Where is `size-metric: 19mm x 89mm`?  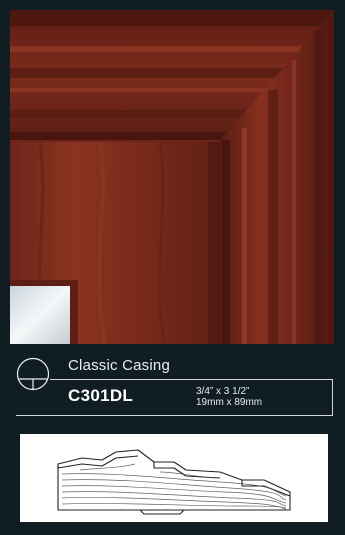
size-metric: 19mm x 89mm is located at coordinates (229, 402).